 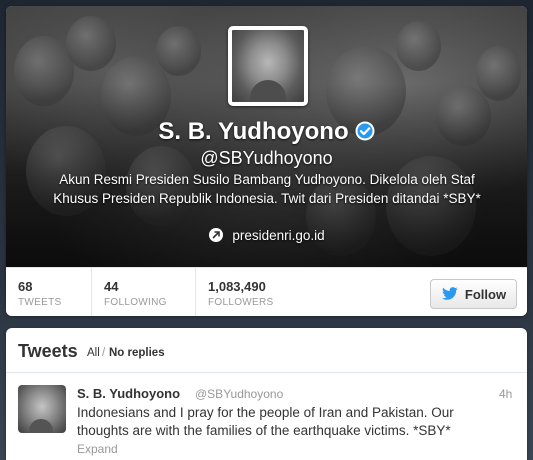 What do you see at coordinates (93, 353) in the screenshot?
I see `filter-all-link: All` at bounding box center [93, 353].